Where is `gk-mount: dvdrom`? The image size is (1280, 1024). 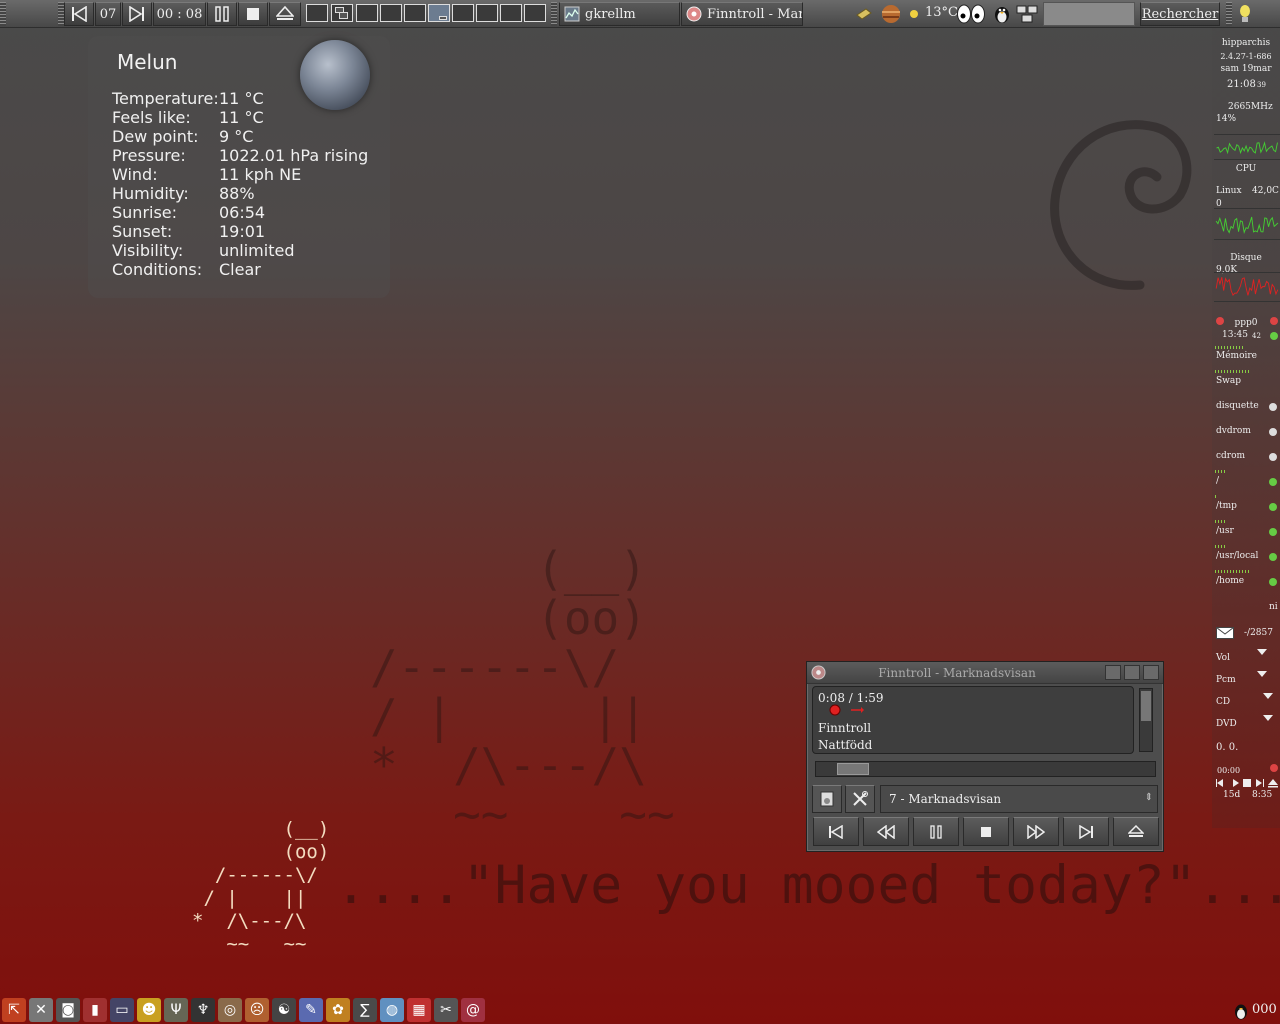 gk-mount: dvdrom is located at coordinates (1233, 431).